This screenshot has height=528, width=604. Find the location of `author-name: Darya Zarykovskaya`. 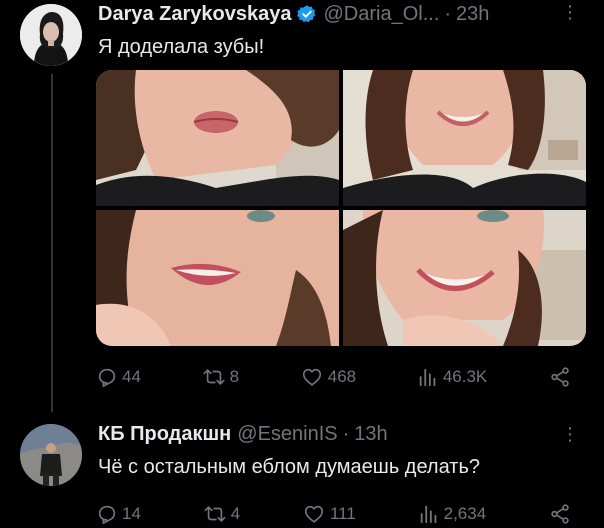

author-name: Darya Zarykovskaya is located at coordinates (194, 14).